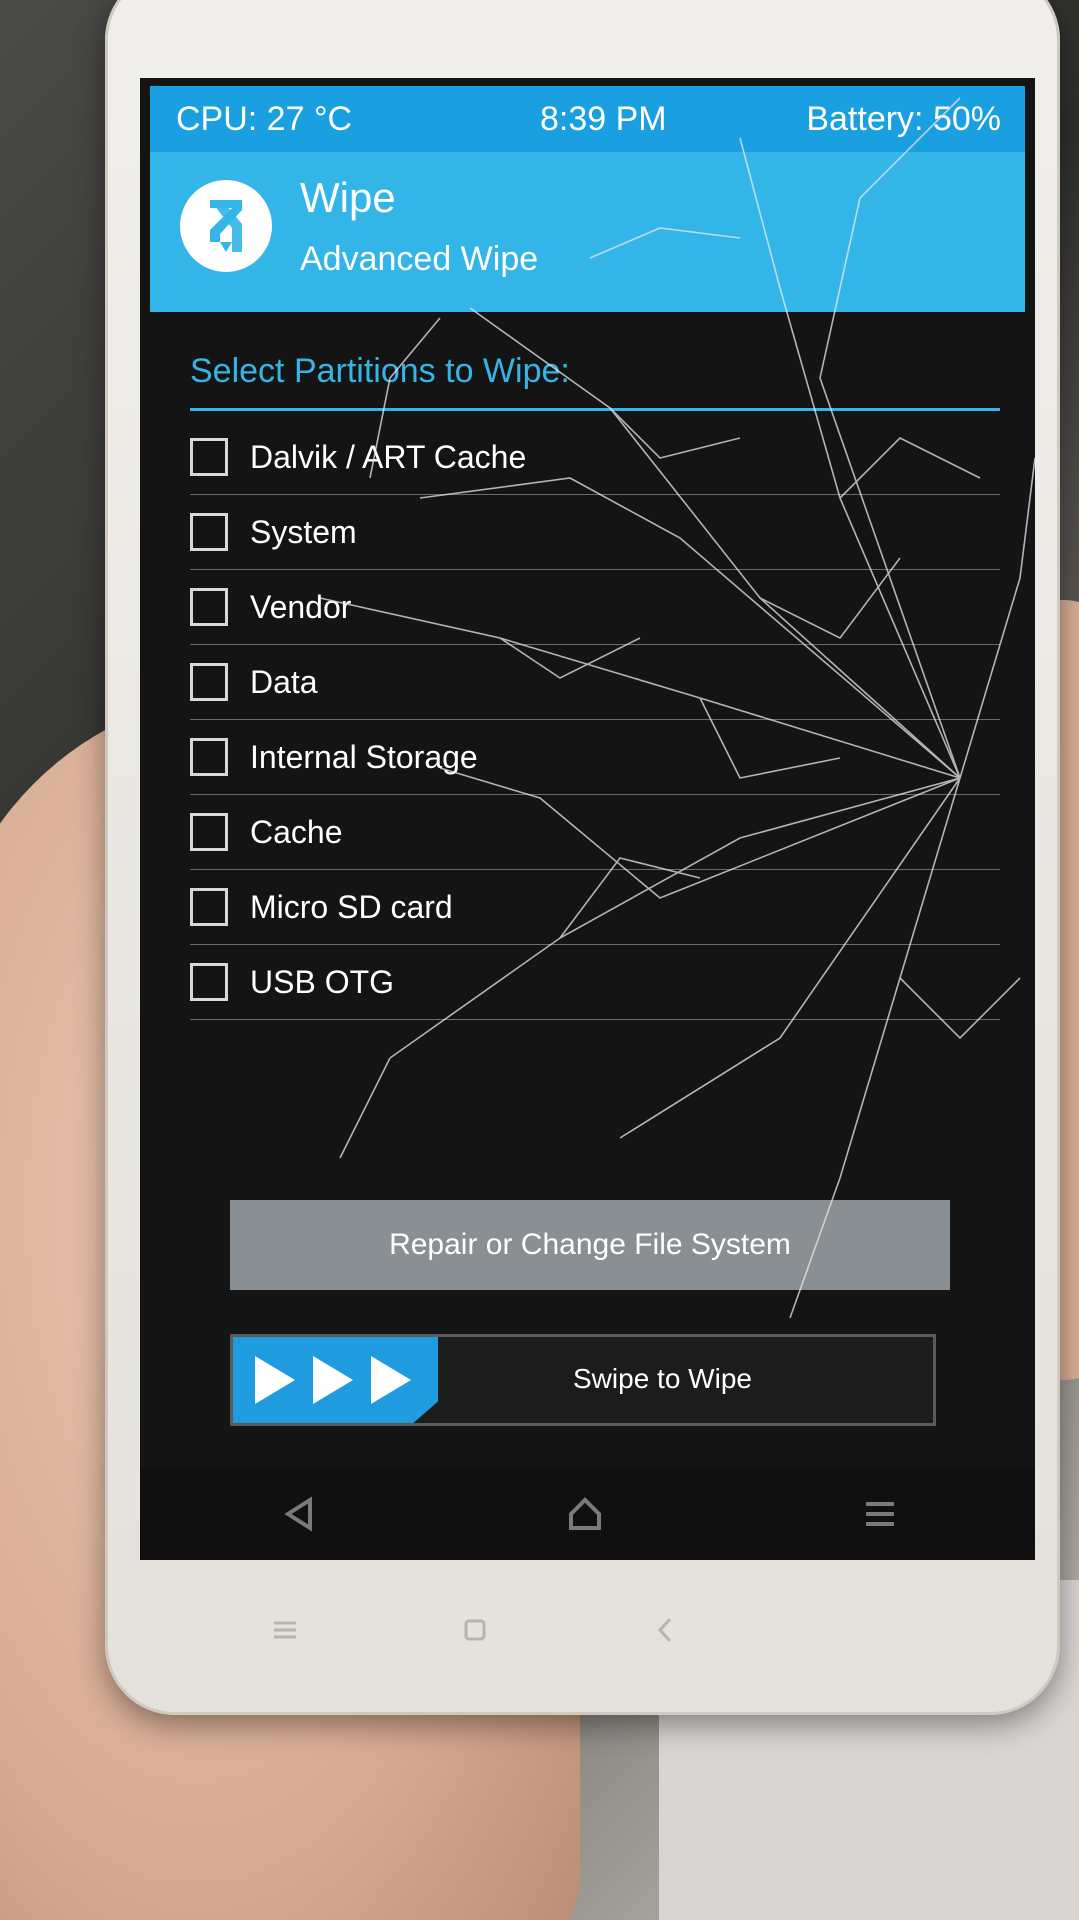 The image size is (1079, 1920). I want to click on cpu-temperature: CPU: 27 °C, so click(264, 119).